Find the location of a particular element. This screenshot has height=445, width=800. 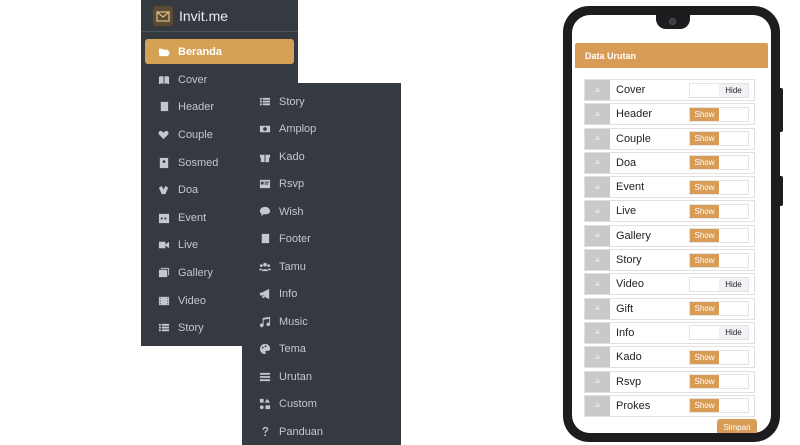

row-label: Live is located at coordinates (626, 211).